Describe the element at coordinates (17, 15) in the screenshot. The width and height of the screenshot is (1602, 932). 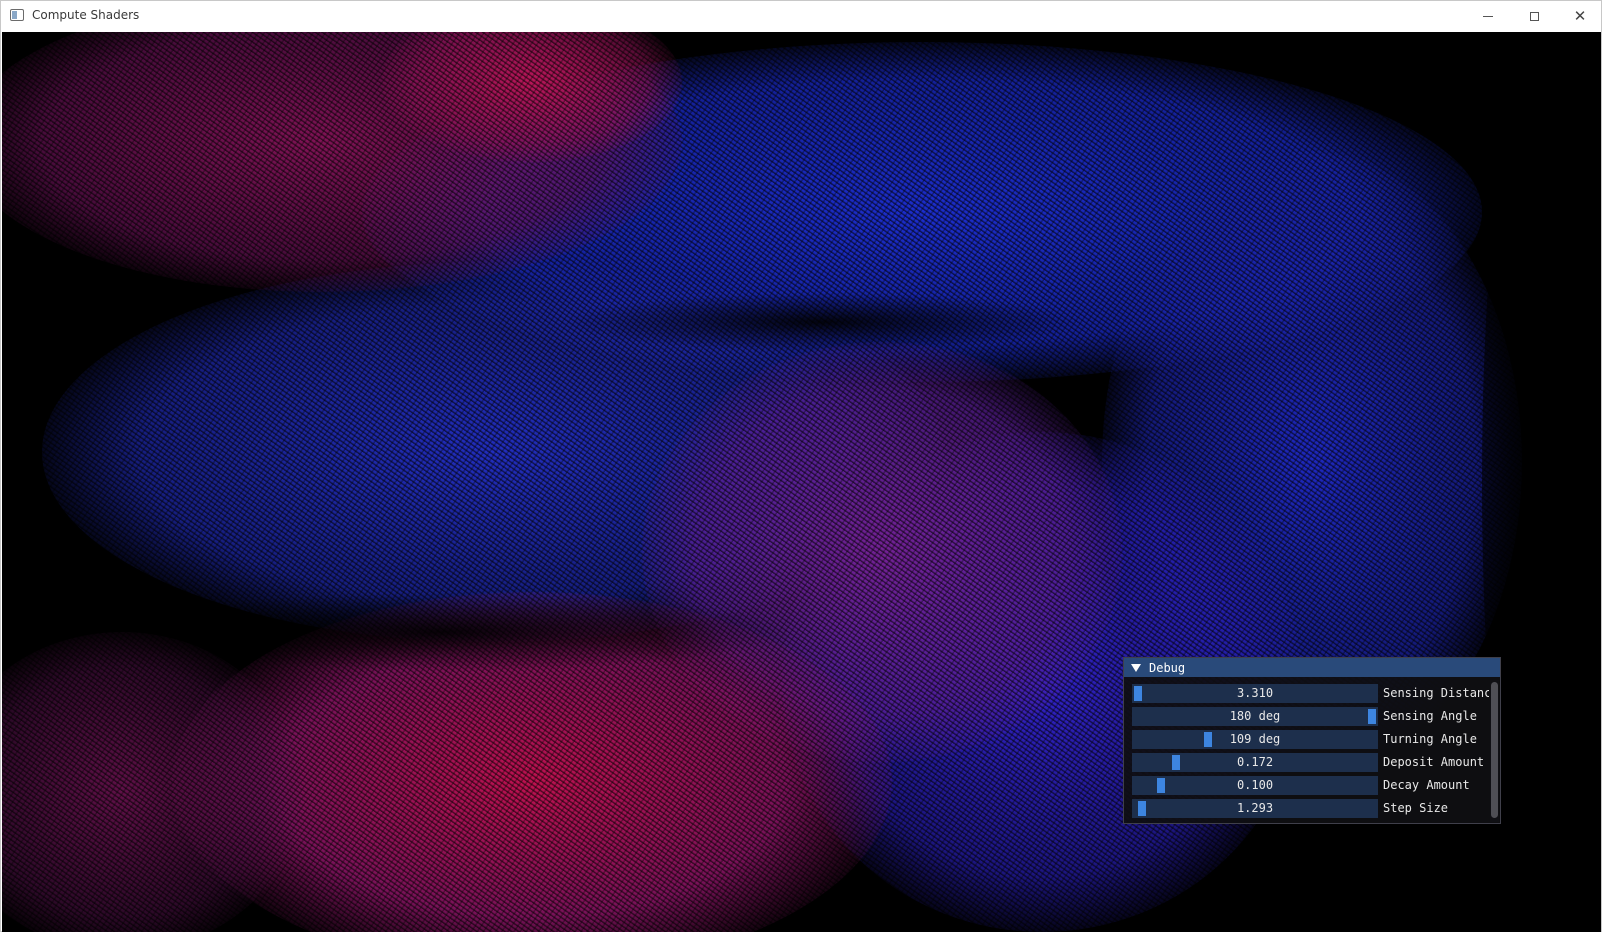
I see `app-window-icon` at that location.